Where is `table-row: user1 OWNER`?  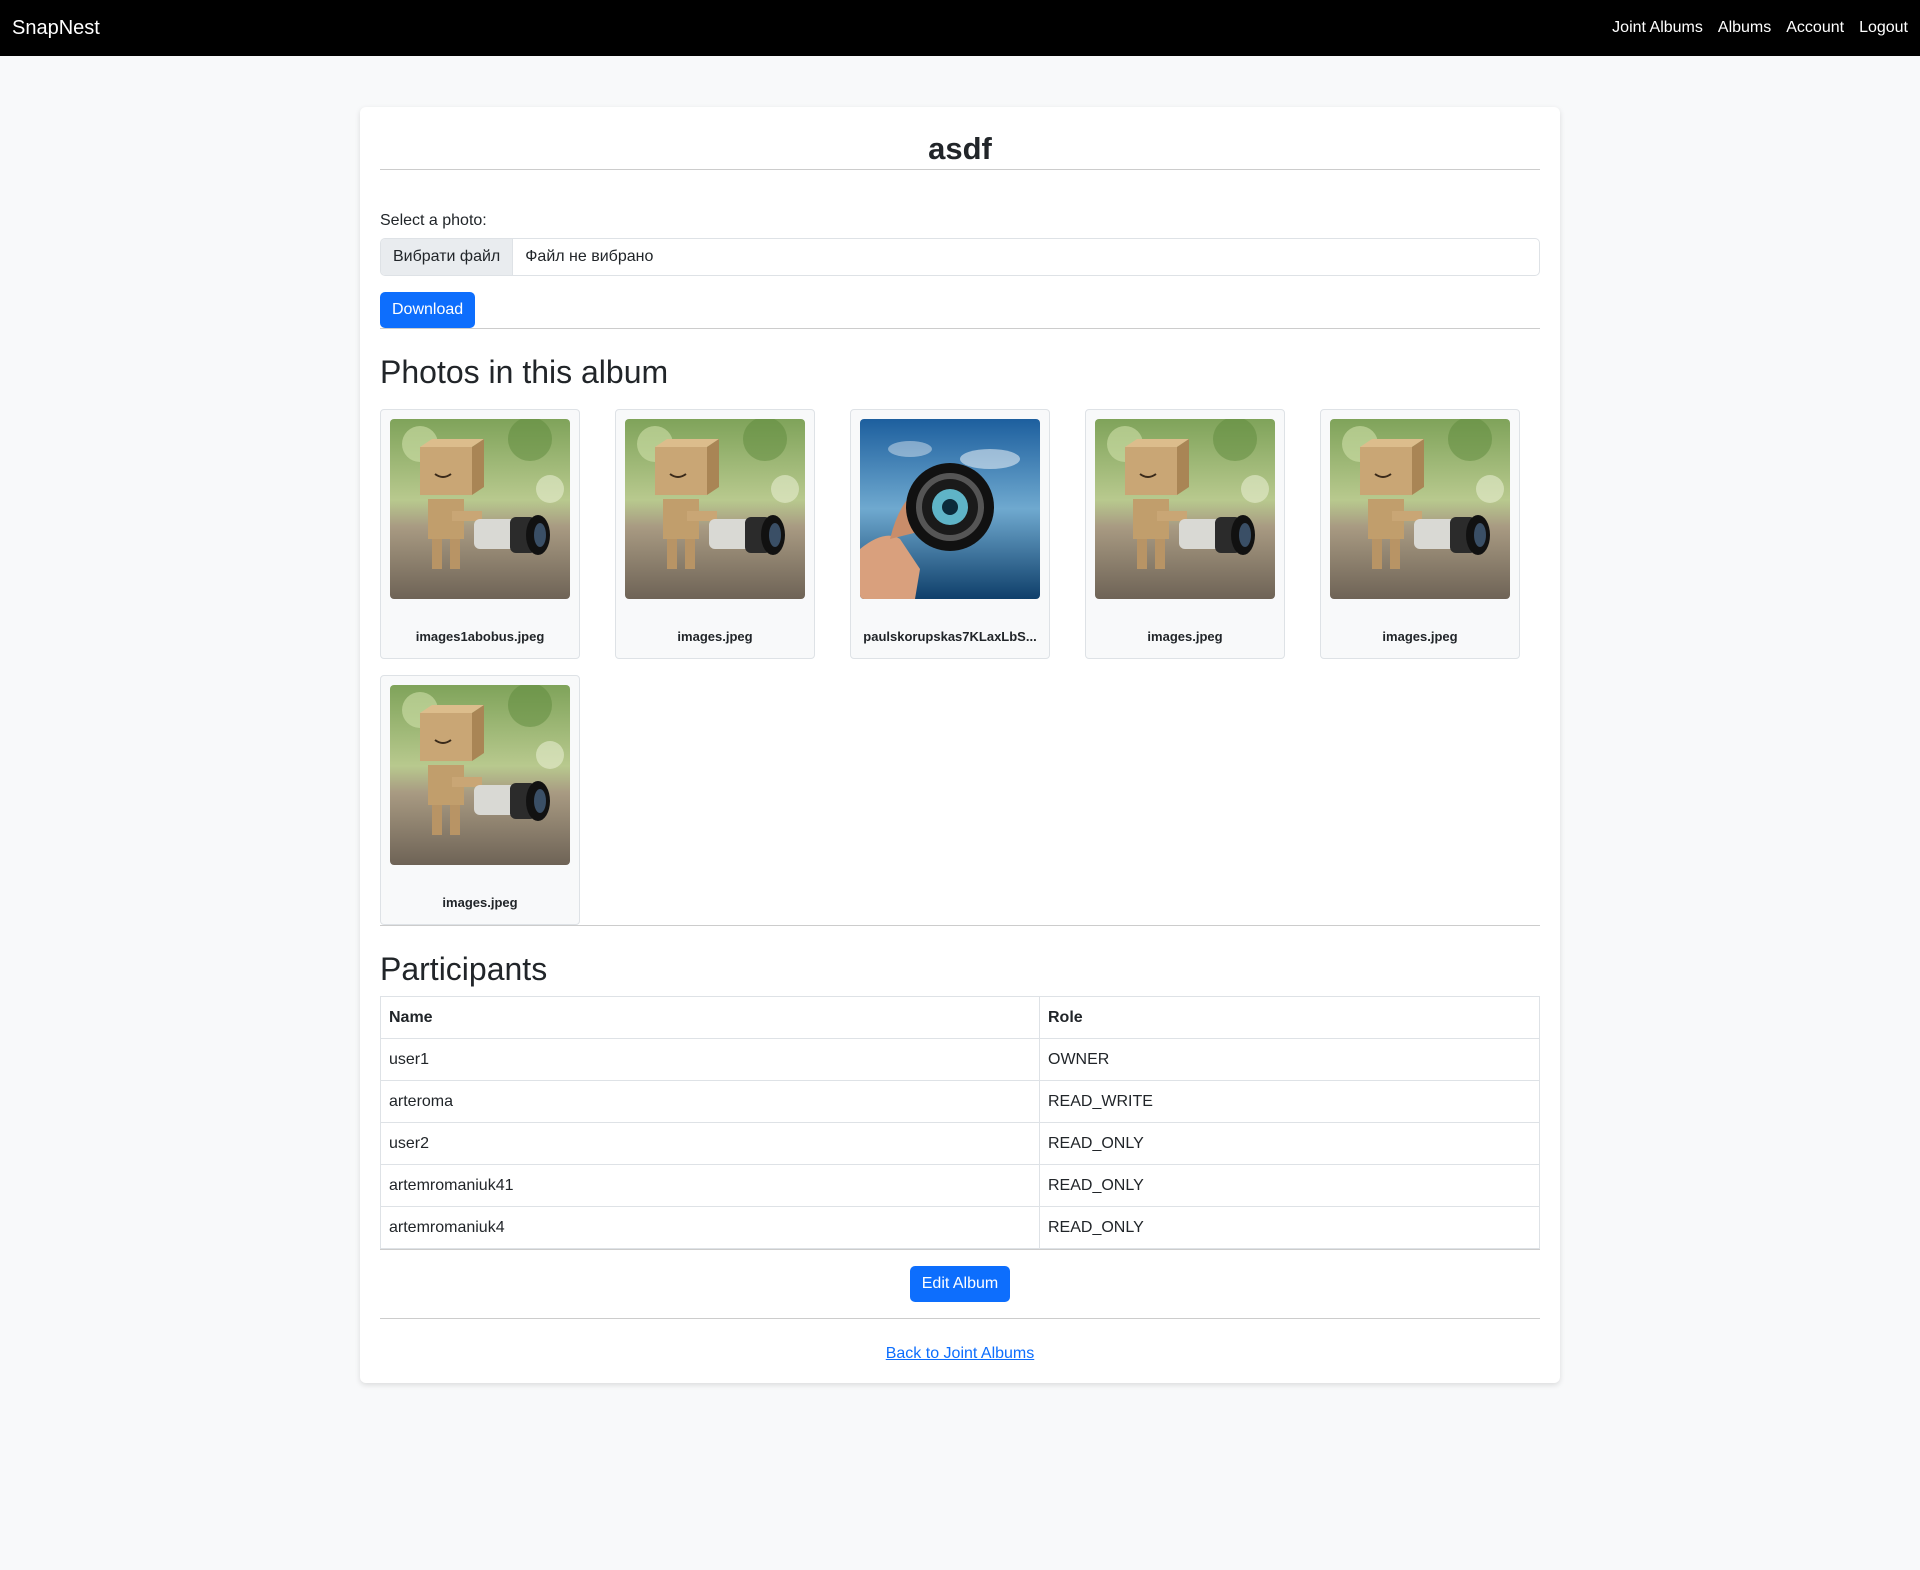
table-row: user1 OWNER is located at coordinates (960, 1059).